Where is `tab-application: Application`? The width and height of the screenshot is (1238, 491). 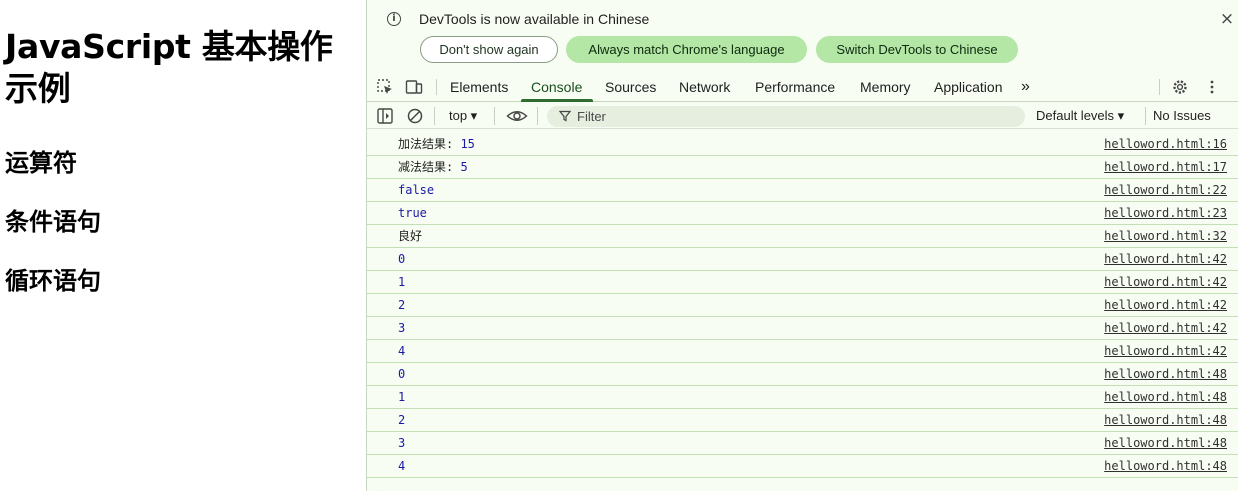 tab-application: Application is located at coordinates (968, 87).